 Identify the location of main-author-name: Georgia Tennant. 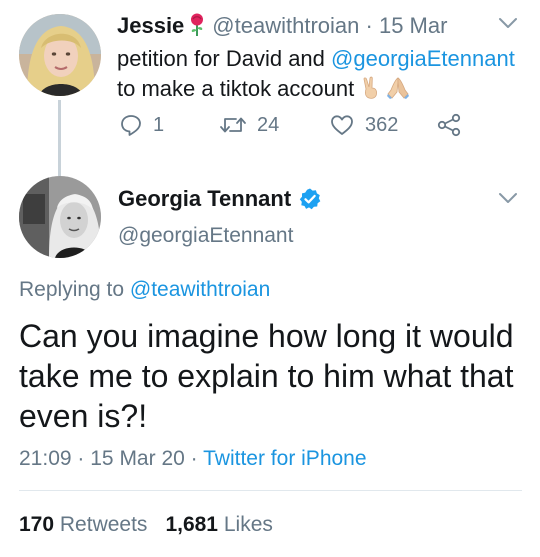
(204, 199).